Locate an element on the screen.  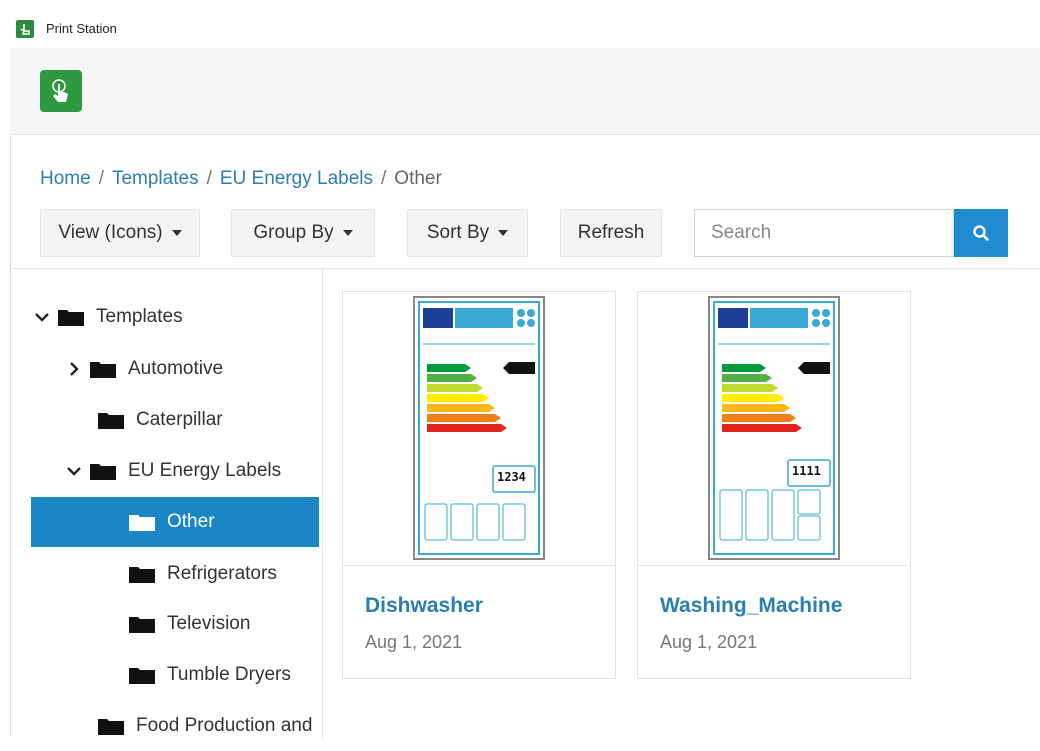
refresh-label: Refresh is located at coordinates (611, 232).